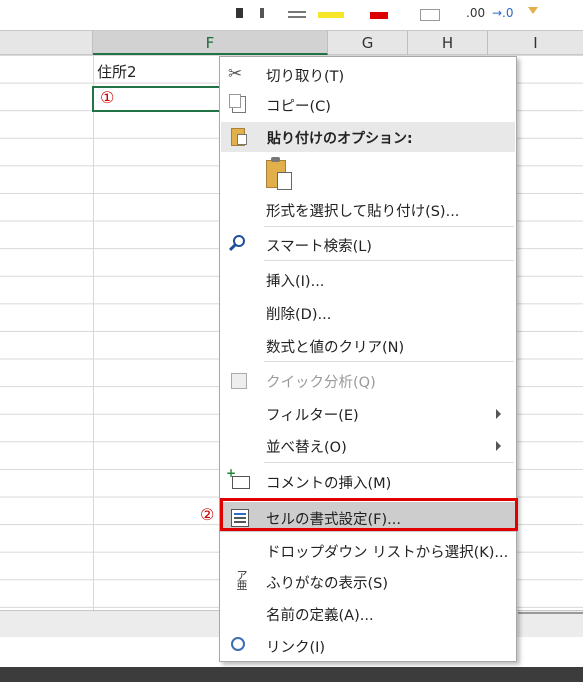  Describe the element at coordinates (239, 381) in the screenshot. I see `quick-analysis-icon` at that location.